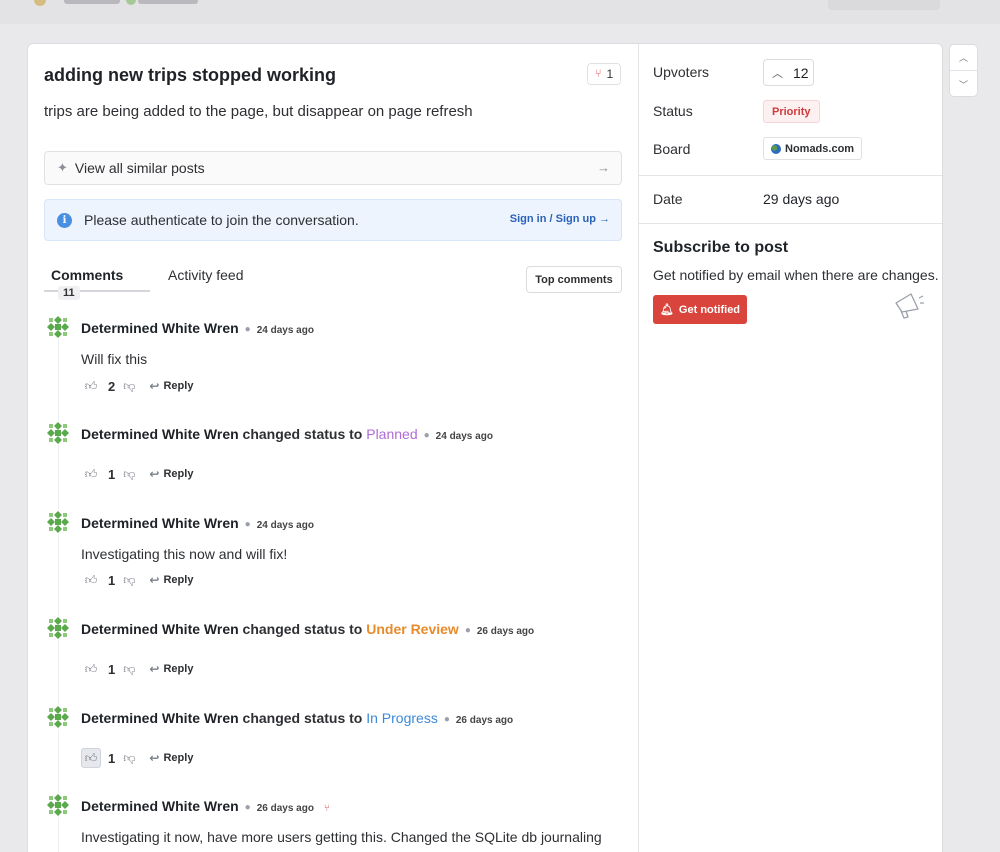 The height and width of the screenshot is (852, 1000). I want to click on globe-icon, so click(776, 148).